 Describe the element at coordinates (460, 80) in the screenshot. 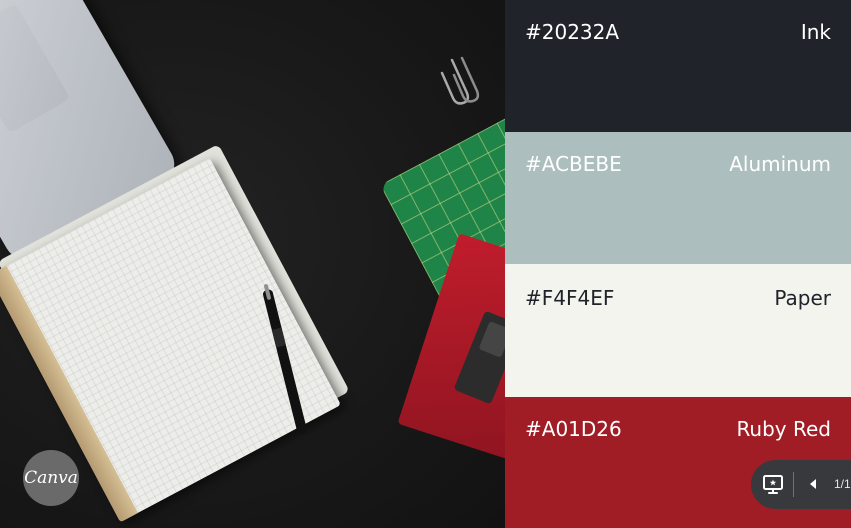

I see `paperclip-image` at that location.